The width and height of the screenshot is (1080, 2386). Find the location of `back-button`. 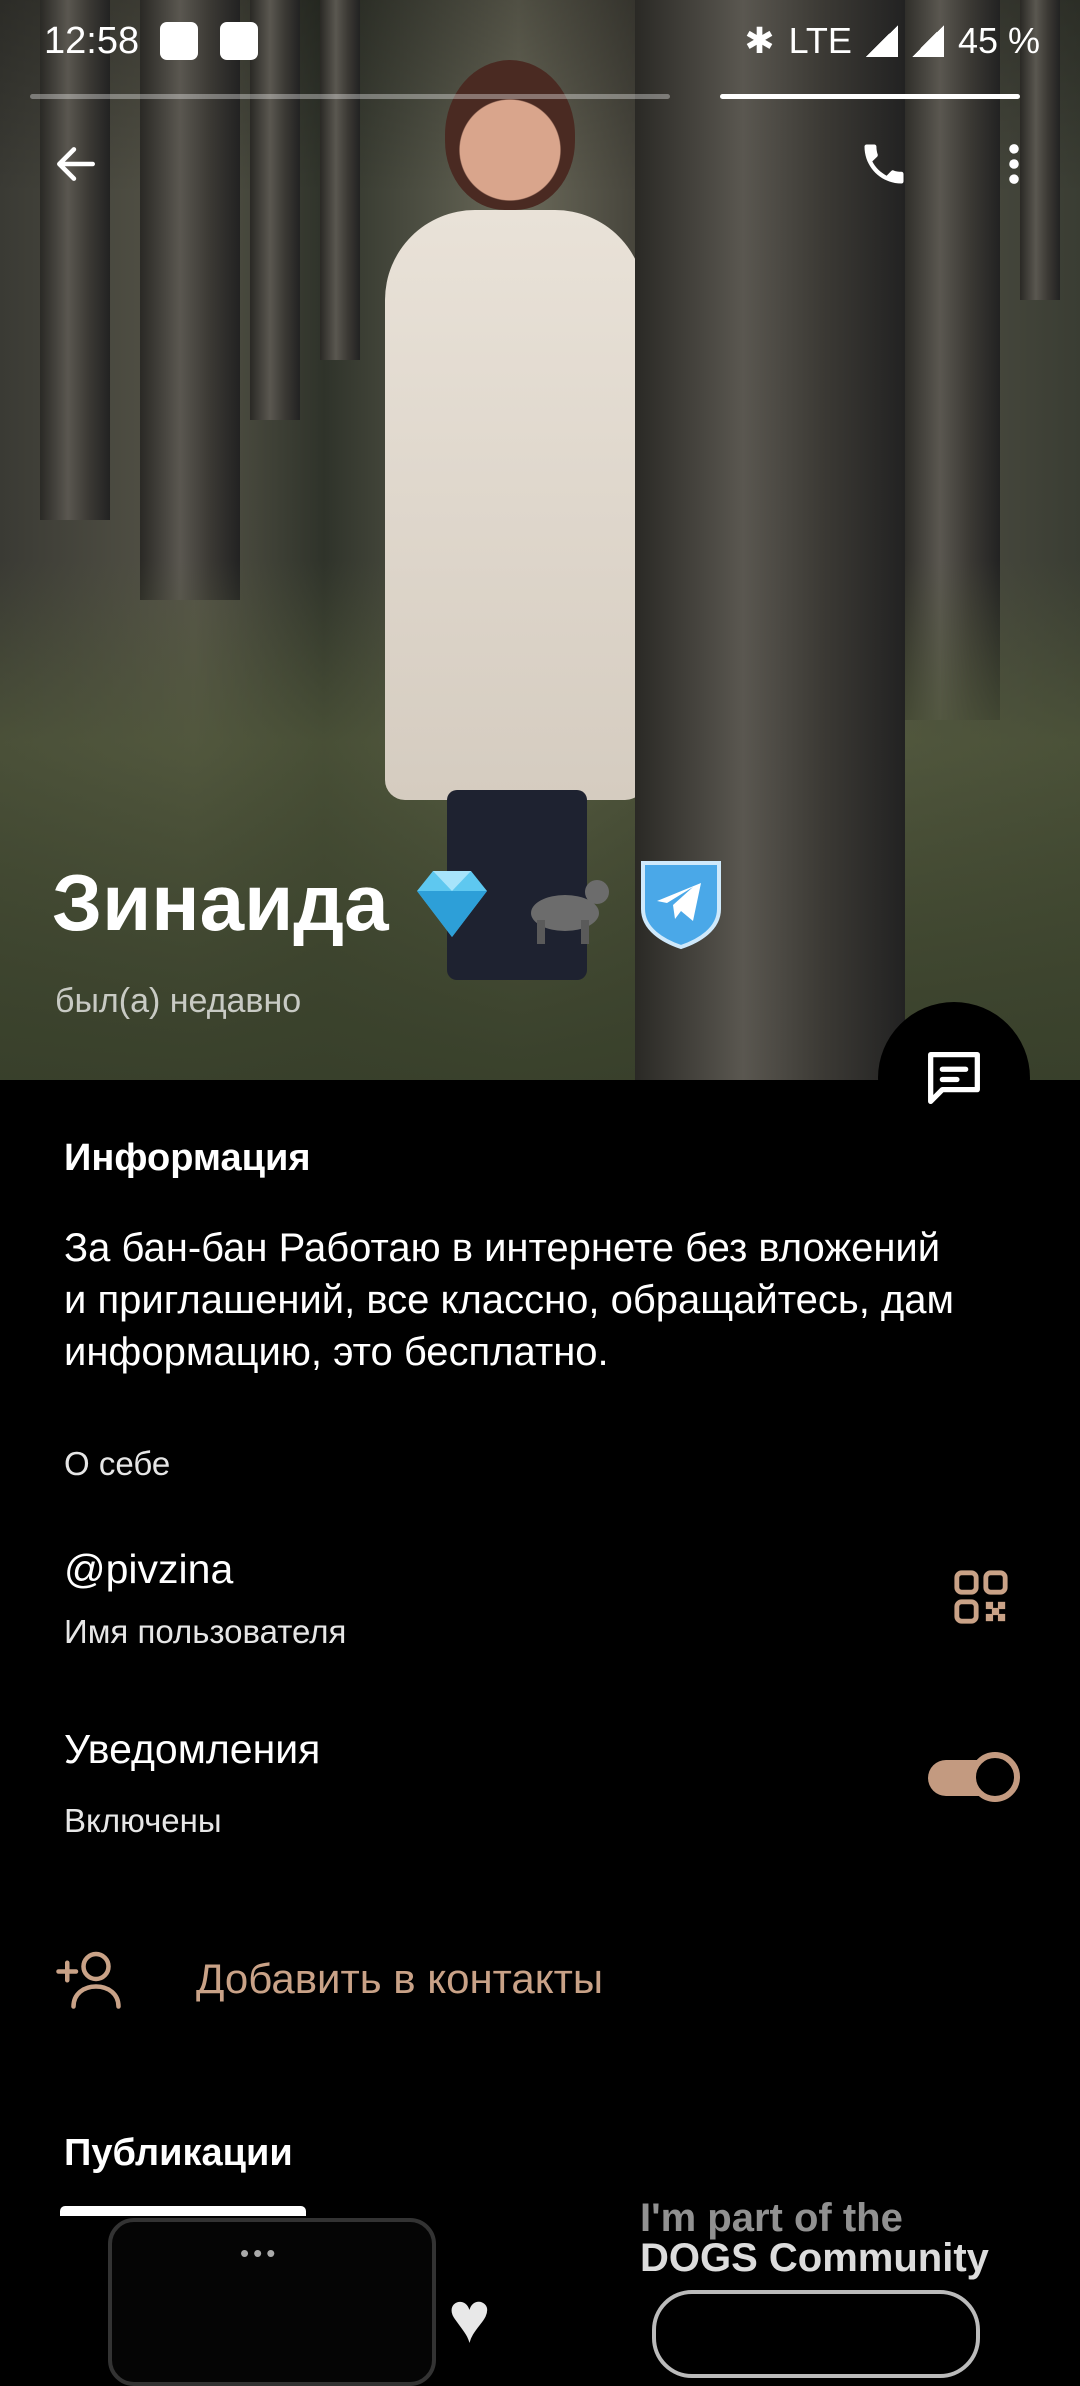

back-button is located at coordinates (76, 164).